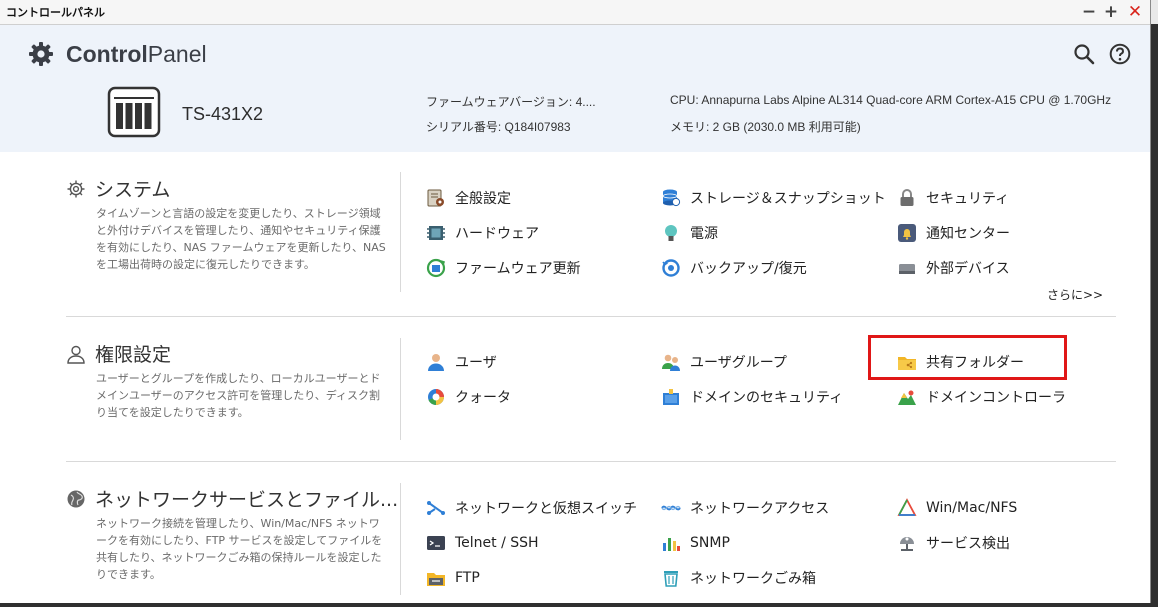 This screenshot has width=1158, height=607. Describe the element at coordinates (76, 498) in the screenshot. I see `globe-icon` at that location.